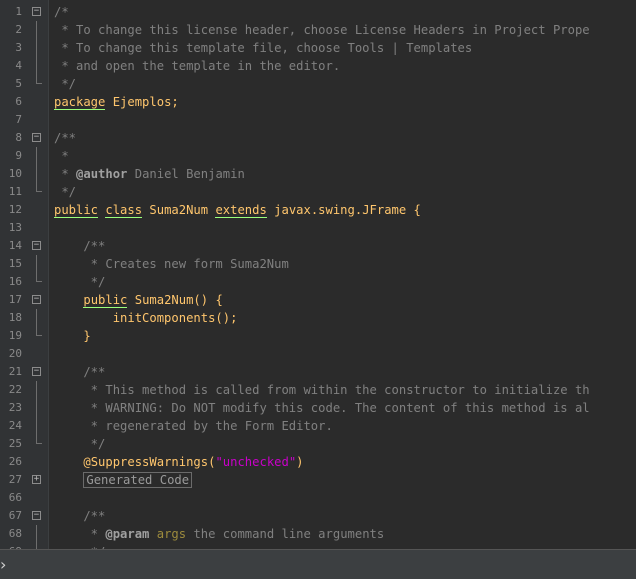 The image size is (636, 579). Describe the element at coordinates (18, 83) in the screenshot. I see `line-number: 5` at that location.